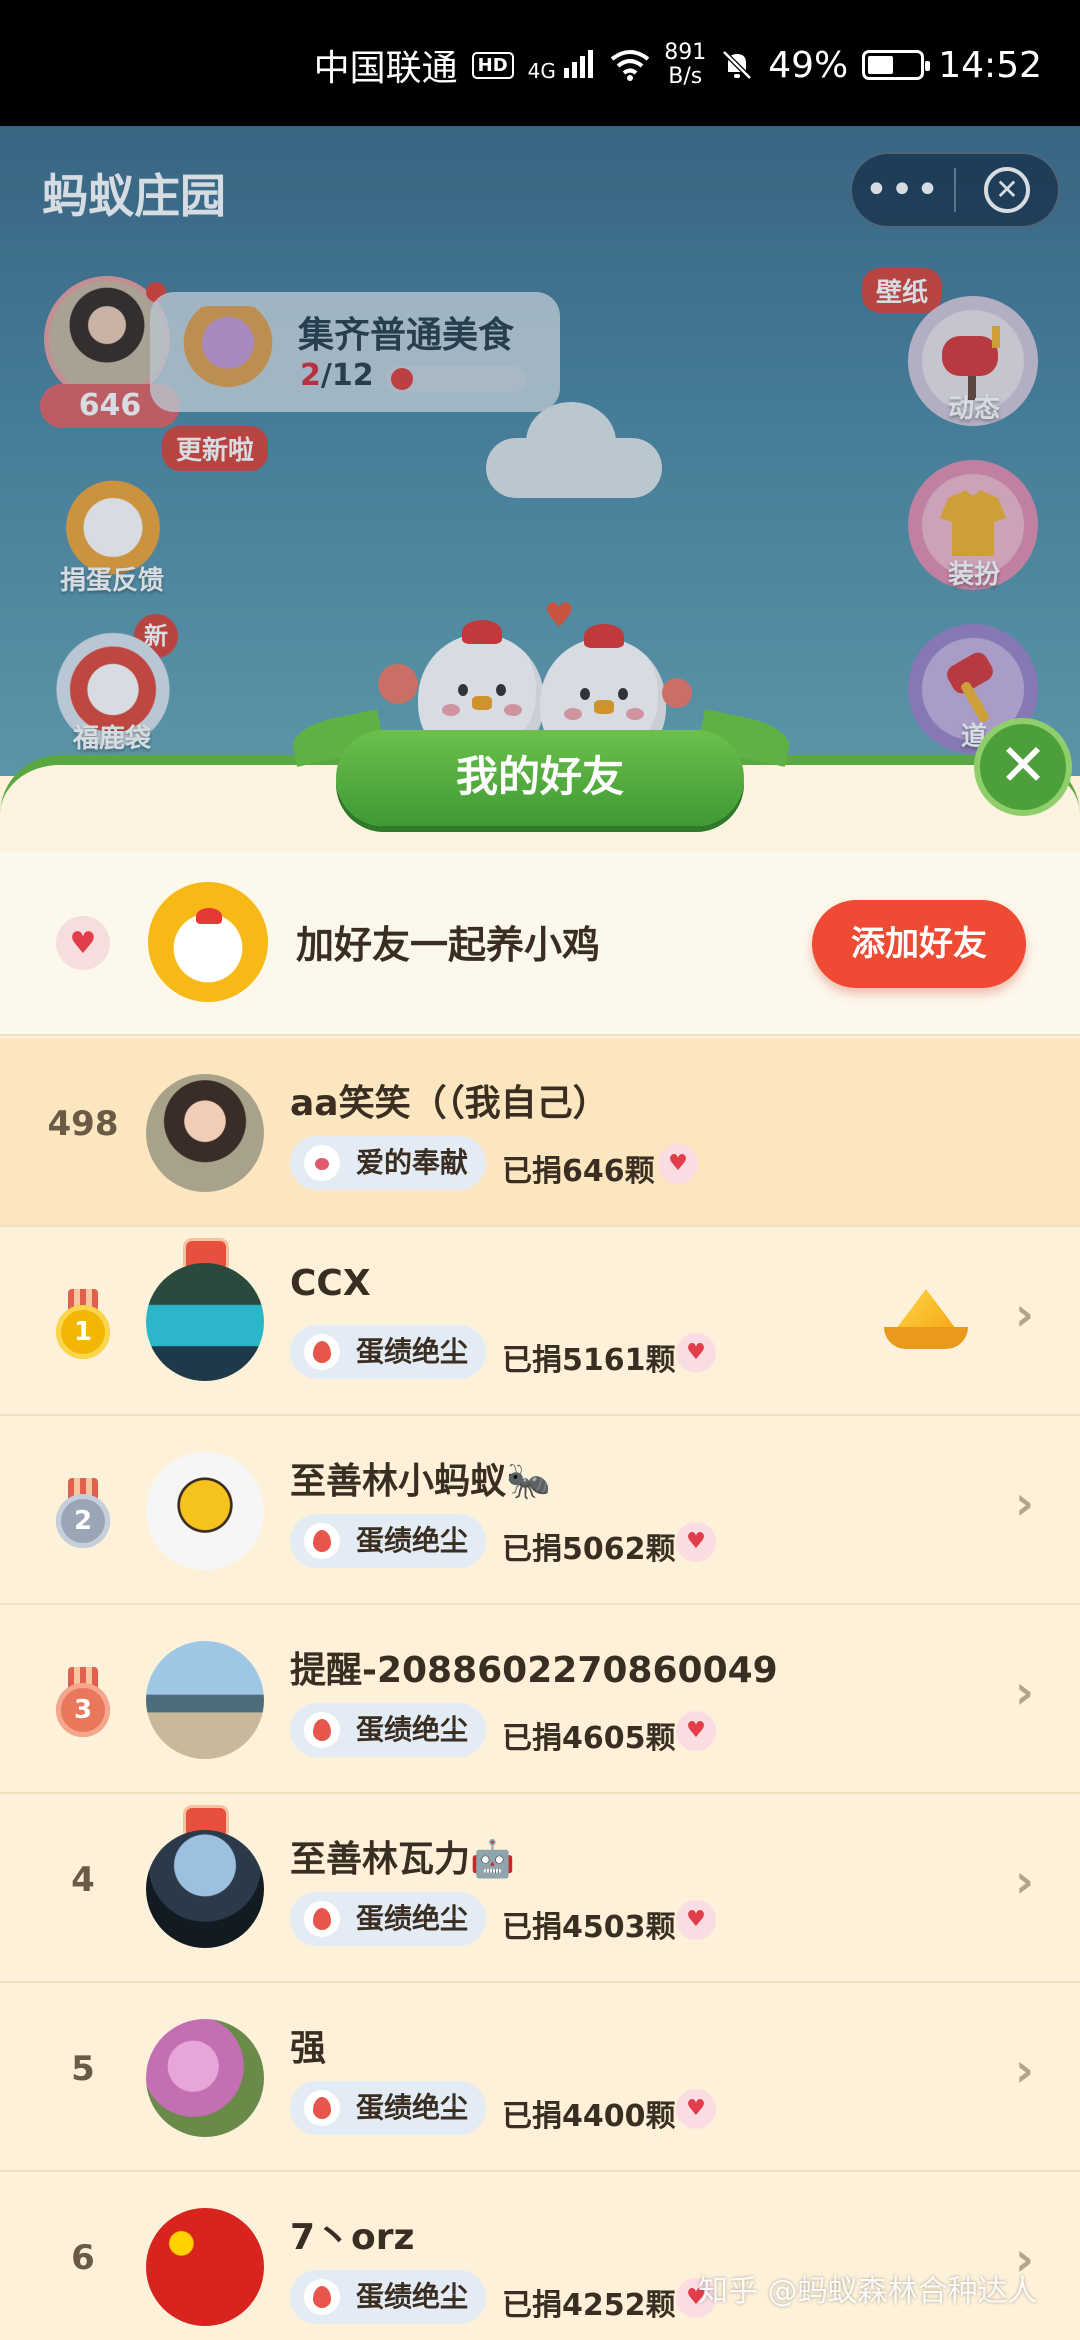 The width and height of the screenshot is (1080, 2340). Describe the element at coordinates (540, 2077) in the screenshot. I see `friend-row: 5 强 蛋绩绝尘 已捐4400颗 ♥ ›` at that location.